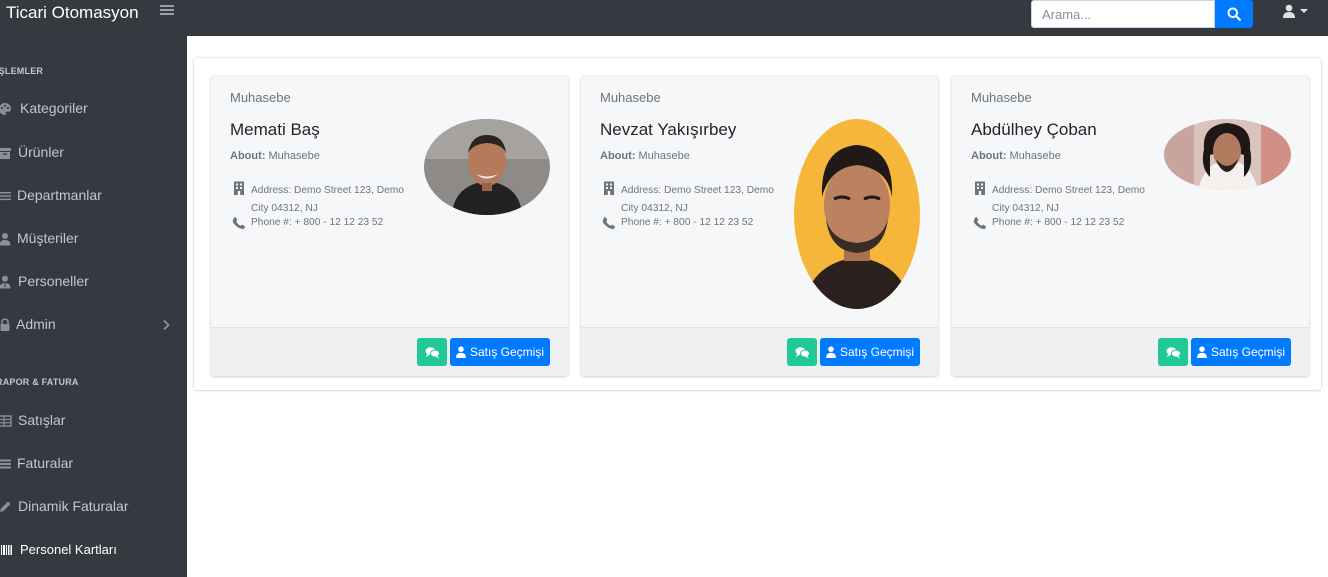 The height and width of the screenshot is (577, 1328). Describe the element at coordinates (1123, 14) in the screenshot. I see `search-input` at that location.